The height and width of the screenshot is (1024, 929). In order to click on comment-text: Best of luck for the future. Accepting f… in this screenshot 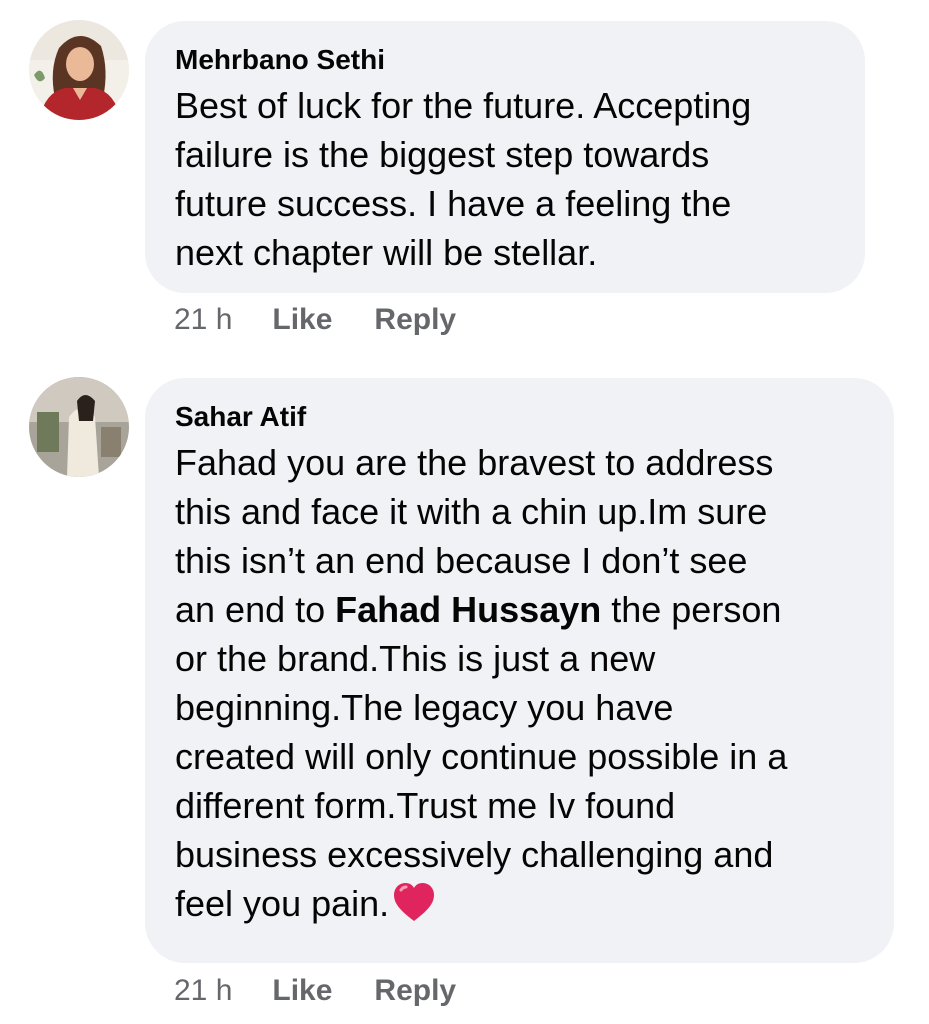, I will do `click(463, 179)`.